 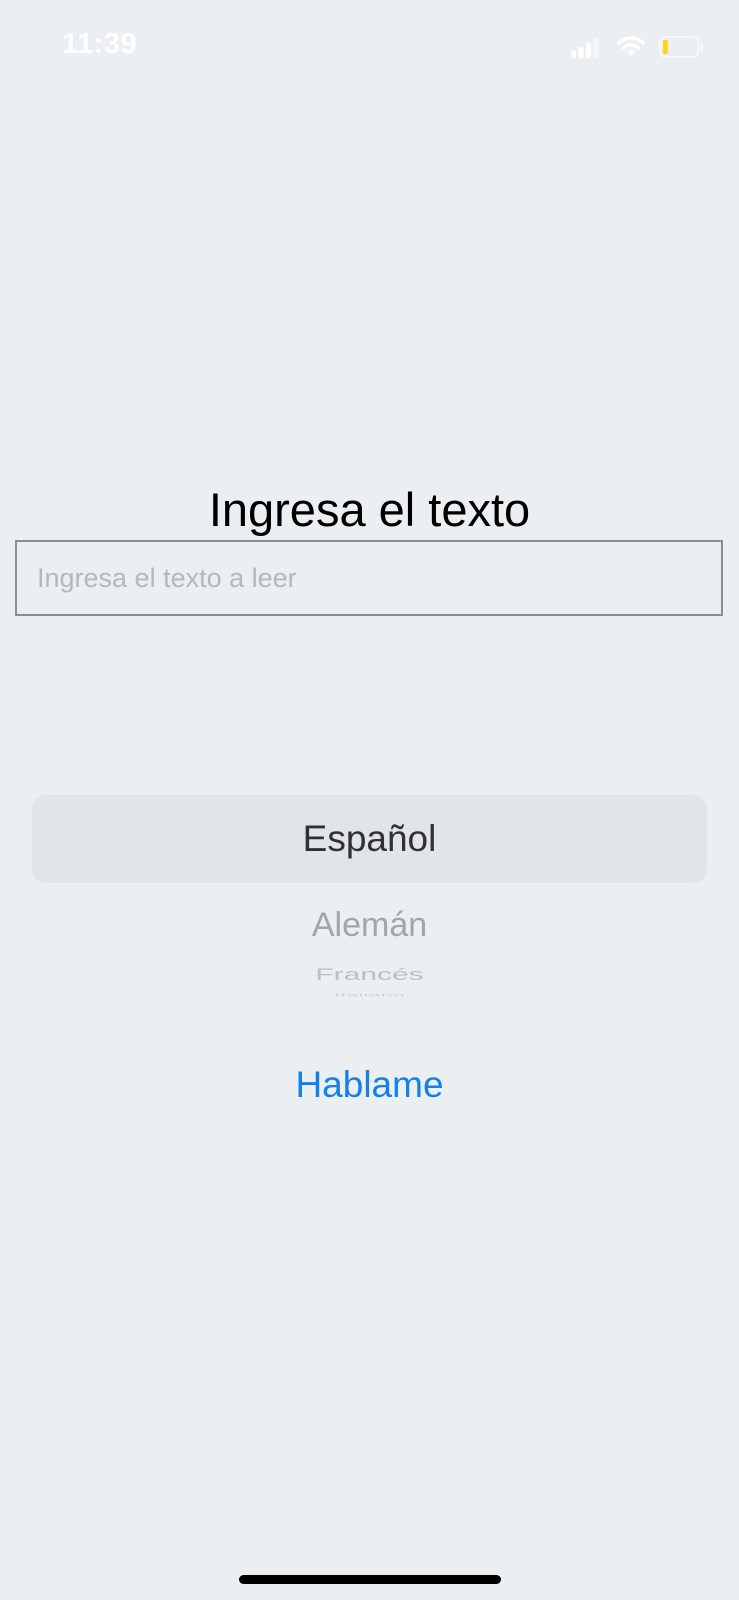 What do you see at coordinates (369, 925) in the screenshot?
I see `picker-item-aleman: Alemán` at bounding box center [369, 925].